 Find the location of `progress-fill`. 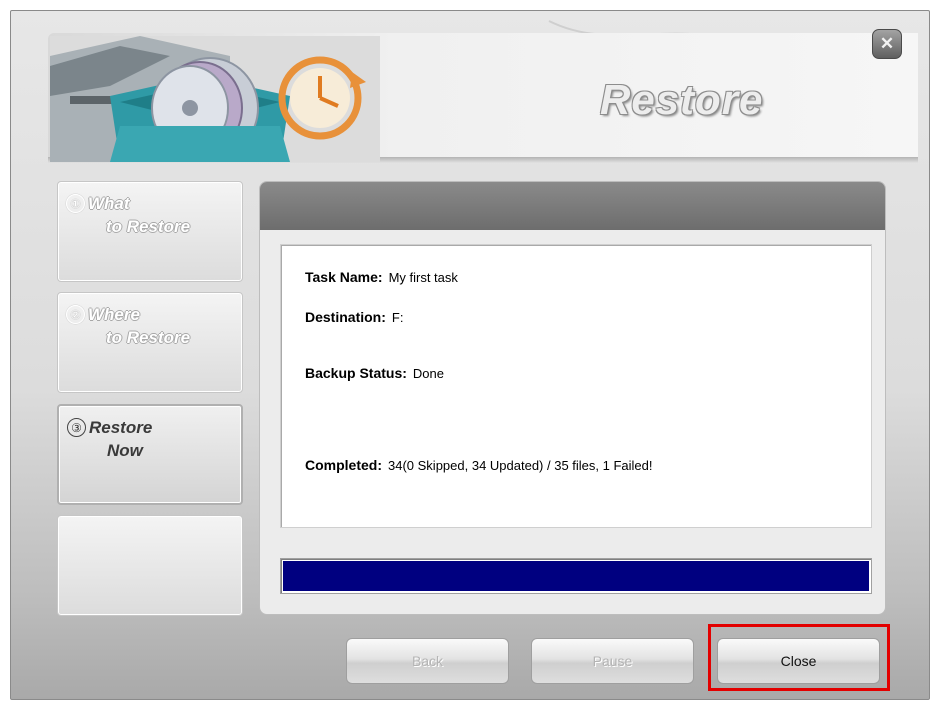

progress-fill is located at coordinates (576, 576).